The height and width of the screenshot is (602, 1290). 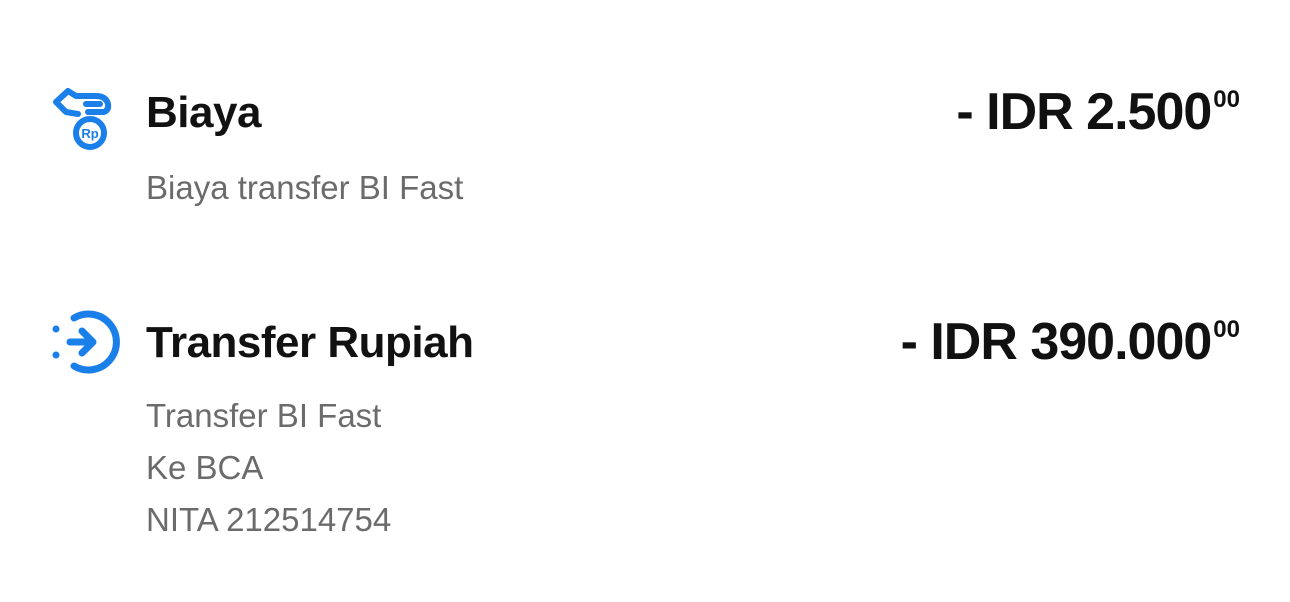 I want to click on detail-line: NITA 212514754, so click(x=269, y=519).